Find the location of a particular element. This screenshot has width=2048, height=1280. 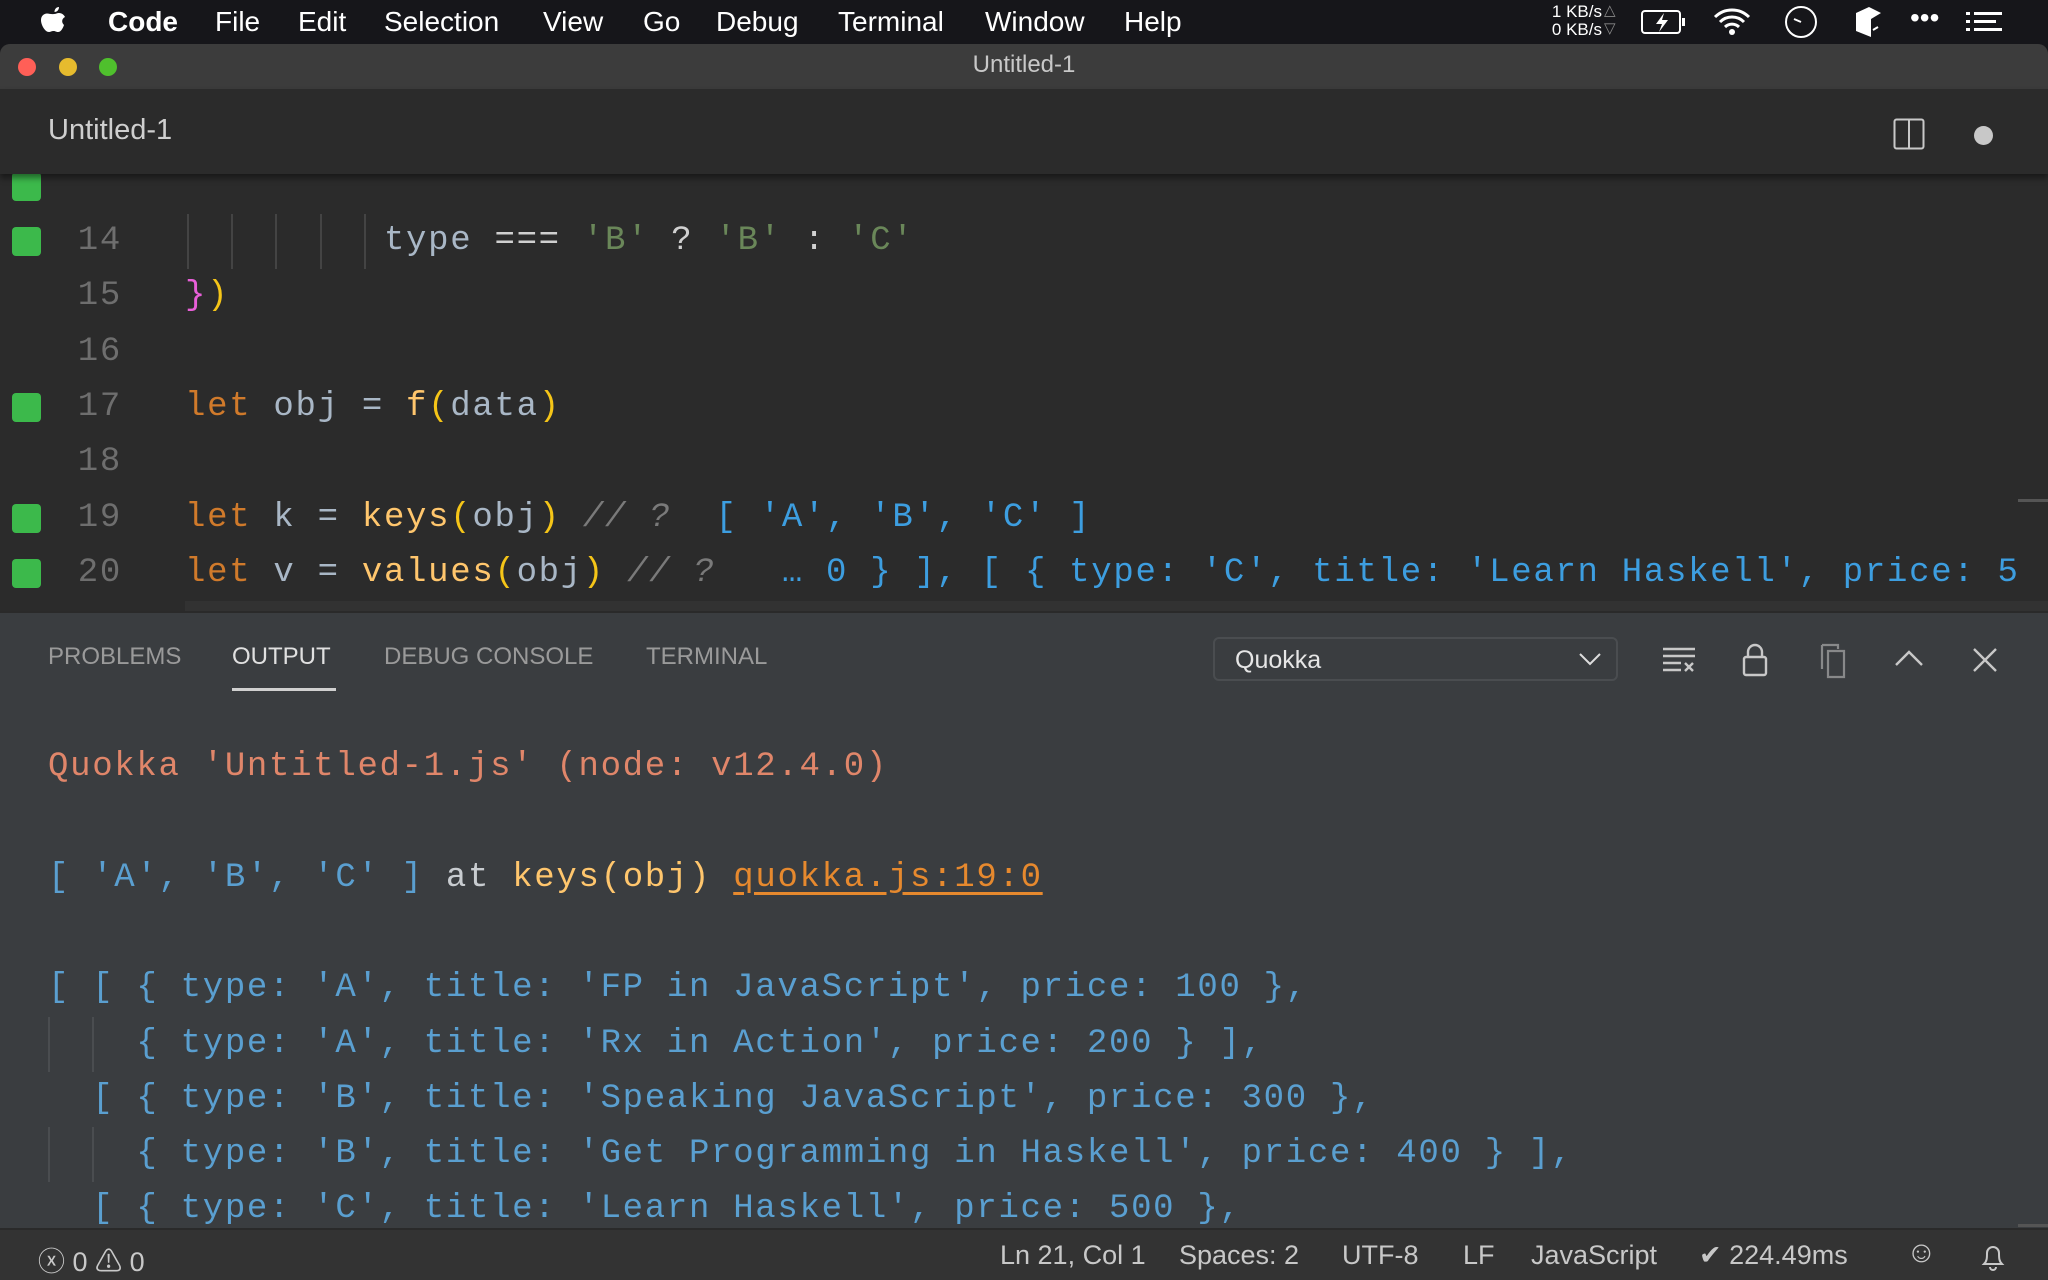

code-text: let k = keys(obj) // ? [ 'A', 'B', 'C' ] is located at coordinates (638, 518).